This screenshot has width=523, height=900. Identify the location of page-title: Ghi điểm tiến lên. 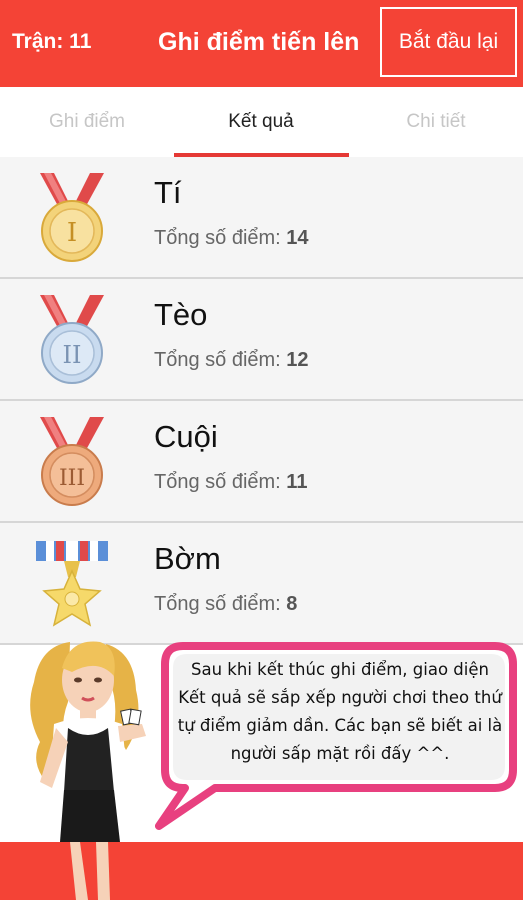
(259, 42).